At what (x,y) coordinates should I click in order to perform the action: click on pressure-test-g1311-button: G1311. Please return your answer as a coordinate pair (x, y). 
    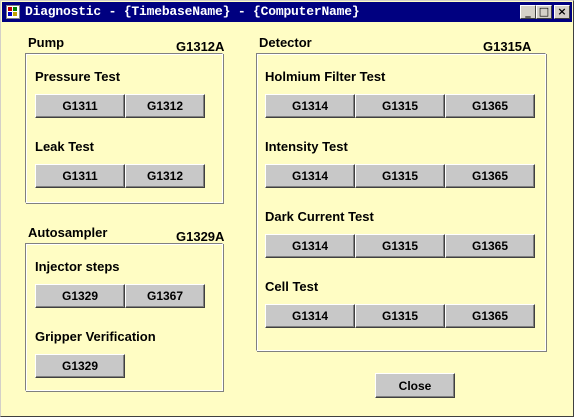
    Looking at the image, I should click on (80, 106).